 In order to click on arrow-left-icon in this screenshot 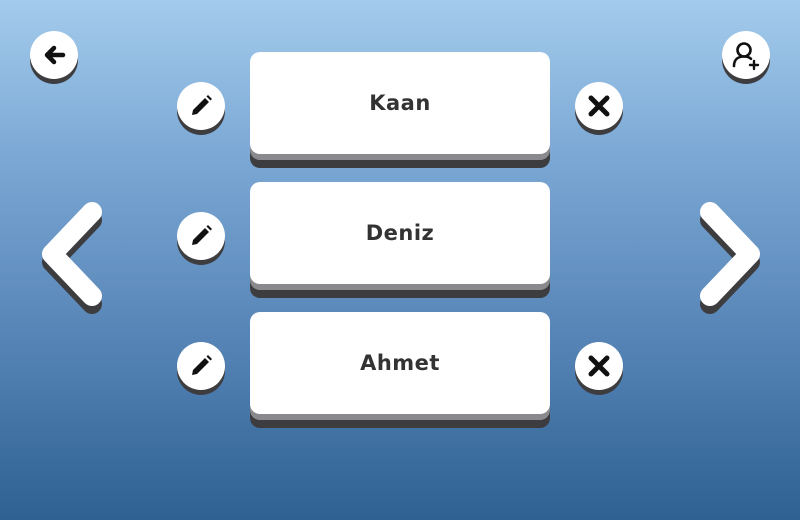, I will do `click(55, 55)`.